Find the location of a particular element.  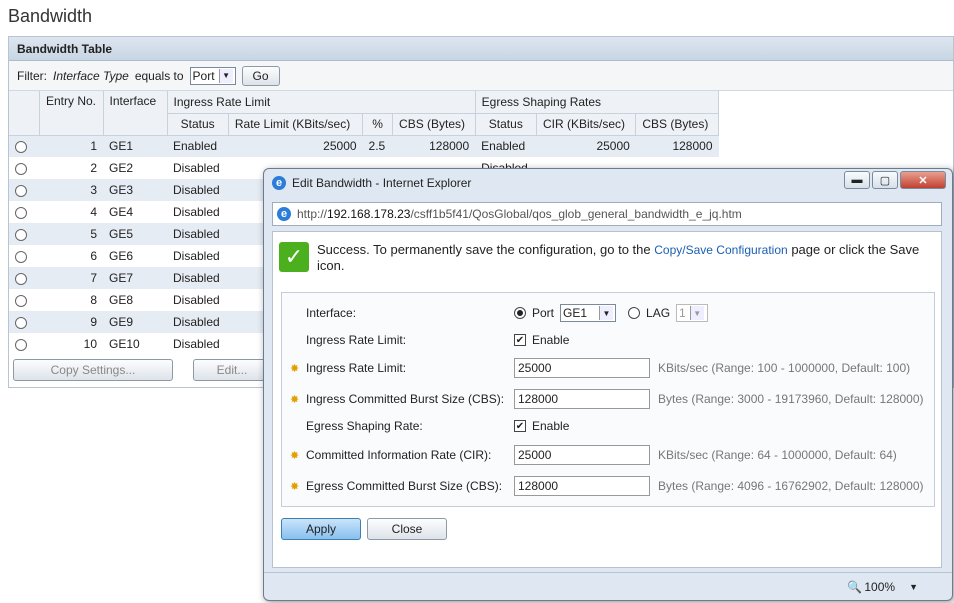

rate-col-header: Rate Limit (KBits/sec) is located at coordinates (296, 124).